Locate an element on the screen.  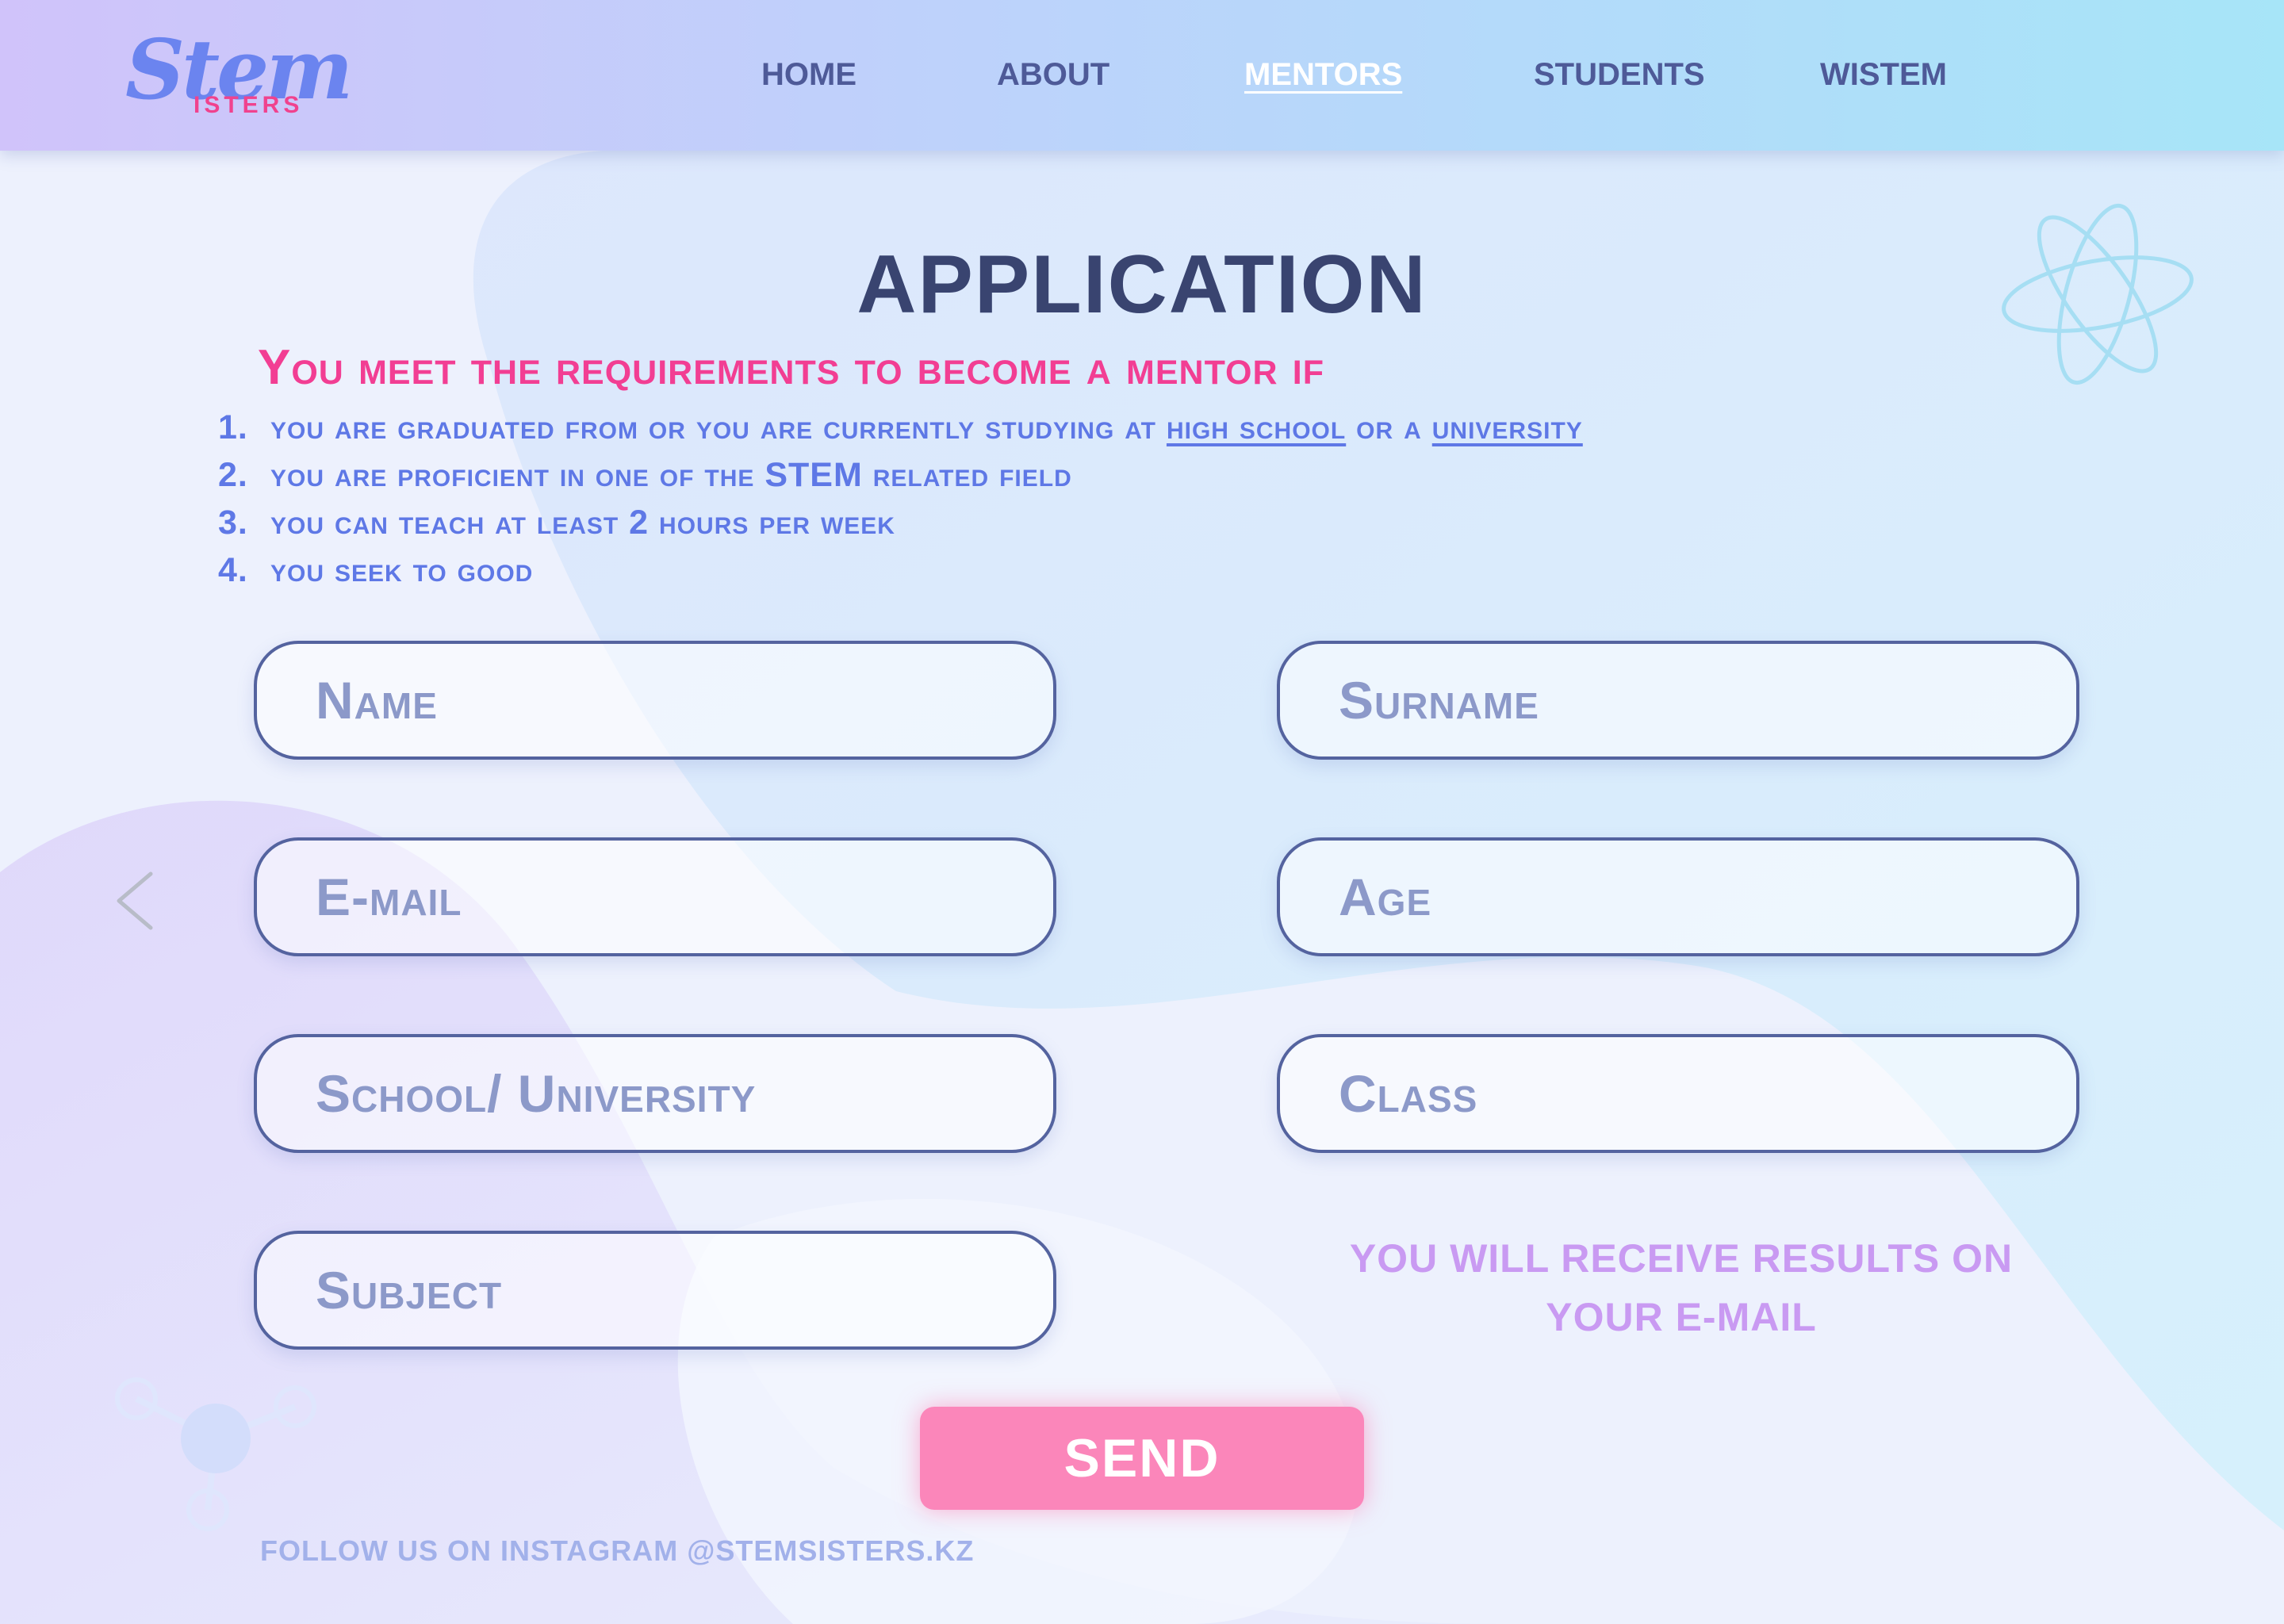
page-title: APPLICATION is located at coordinates (1142, 285).